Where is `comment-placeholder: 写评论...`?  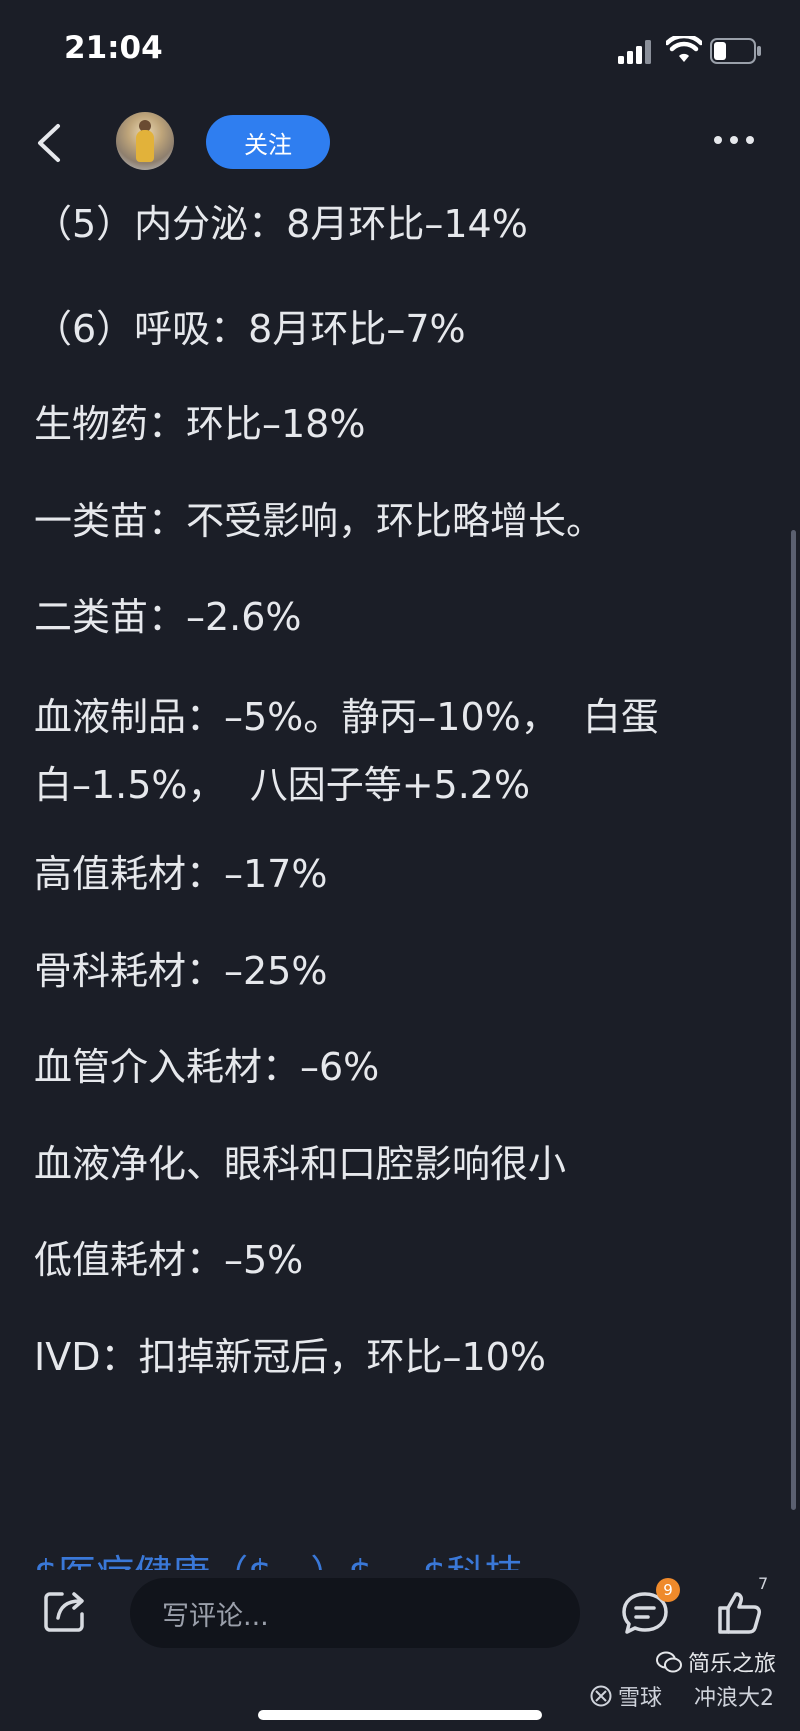
comment-placeholder: 写评论... is located at coordinates (215, 1616).